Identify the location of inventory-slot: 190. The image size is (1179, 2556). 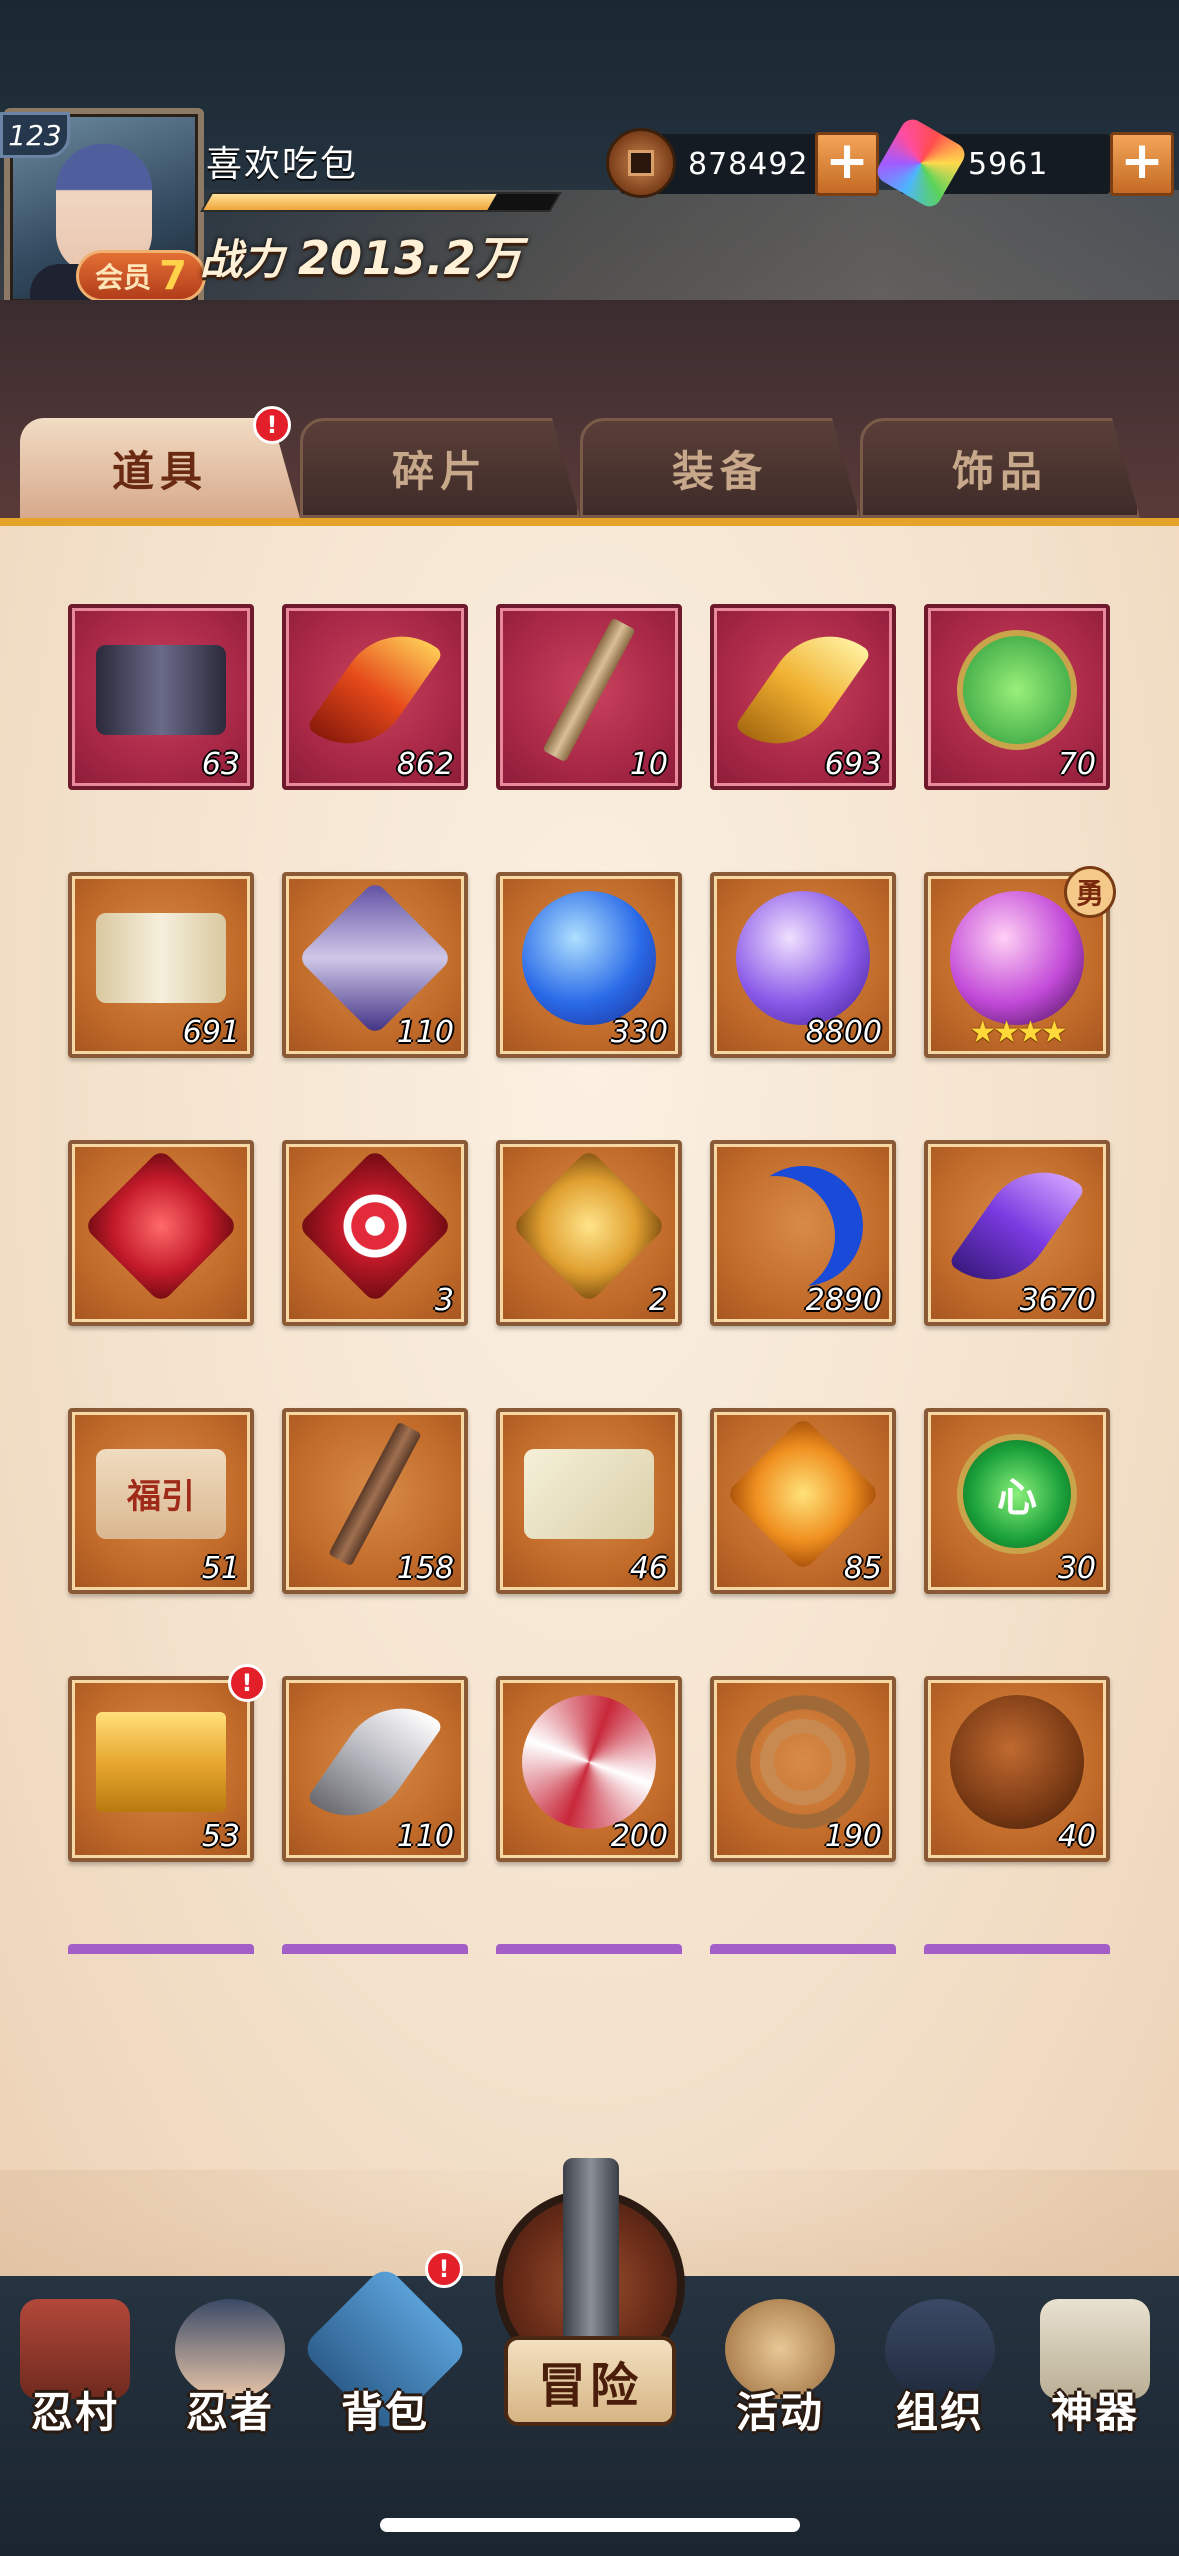
(803, 1769).